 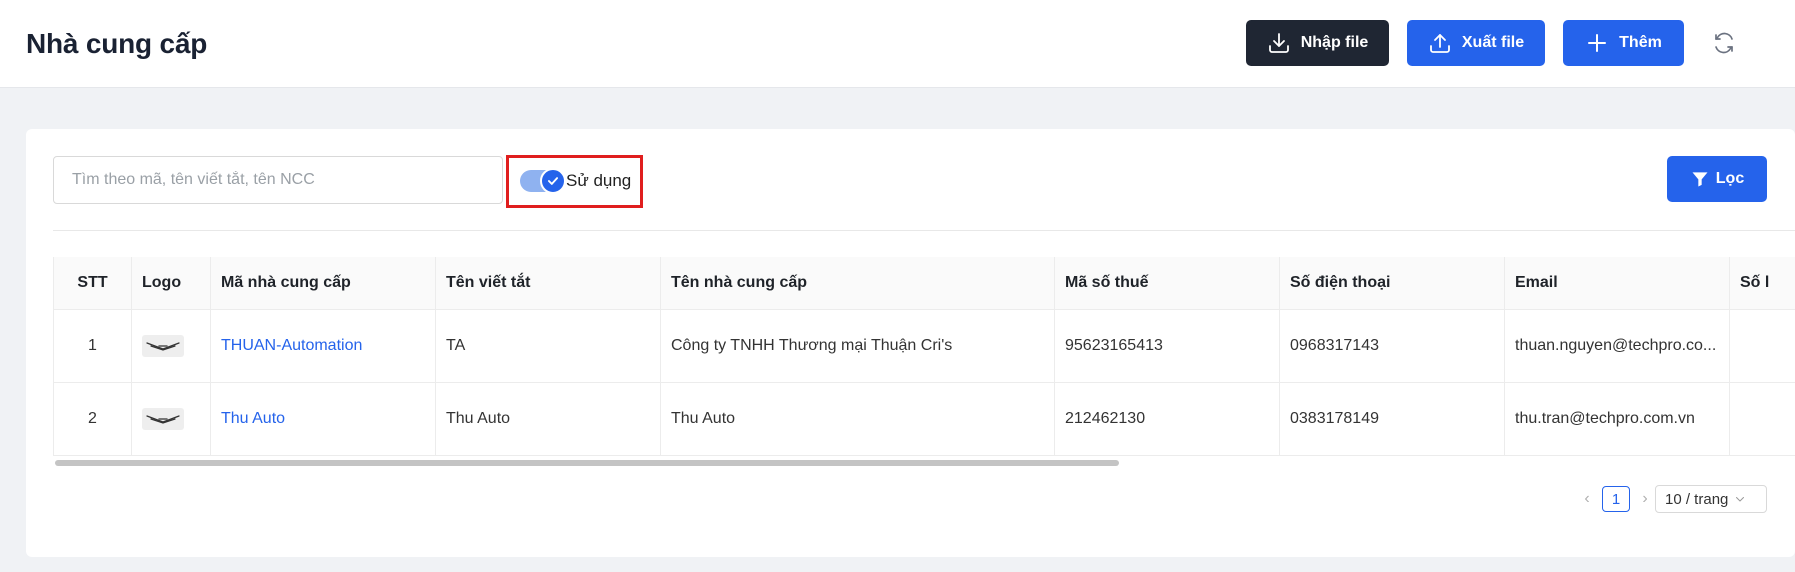 What do you see at coordinates (857, 283) in the screenshot?
I see `column-header-name: Tên nhà cung cấp` at bounding box center [857, 283].